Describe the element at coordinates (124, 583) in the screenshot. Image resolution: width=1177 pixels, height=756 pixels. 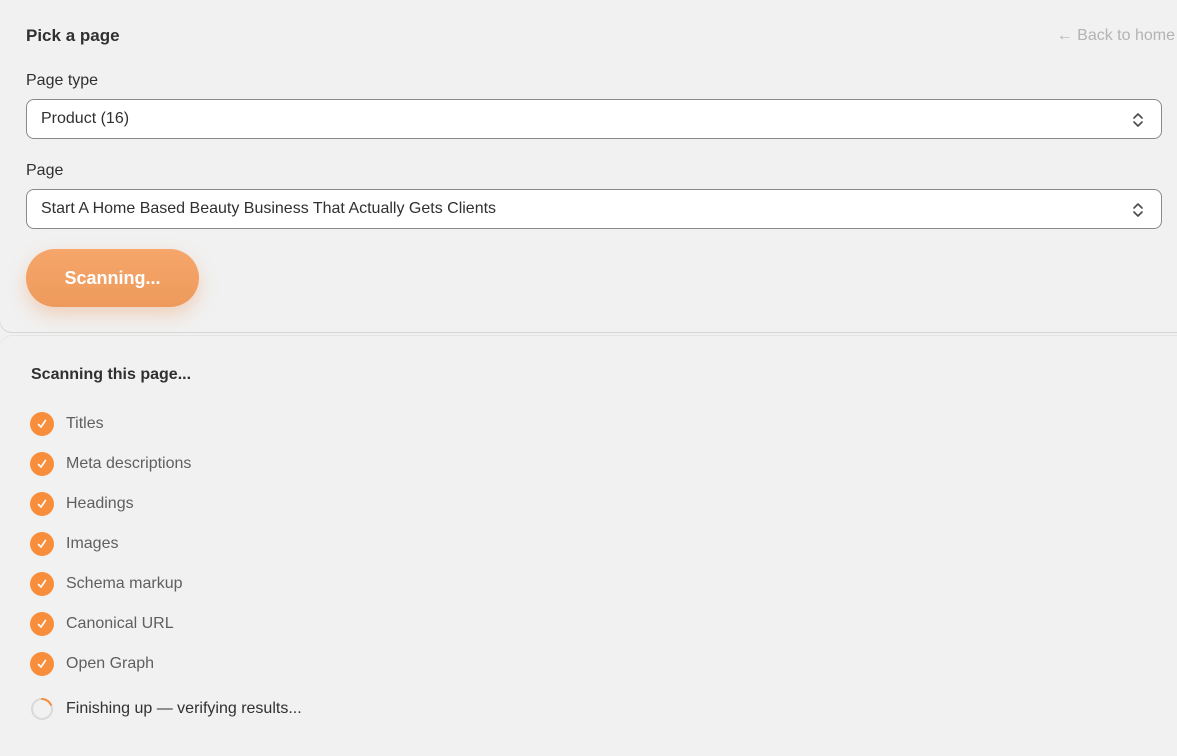
I see `check-label: Schema markup` at that location.